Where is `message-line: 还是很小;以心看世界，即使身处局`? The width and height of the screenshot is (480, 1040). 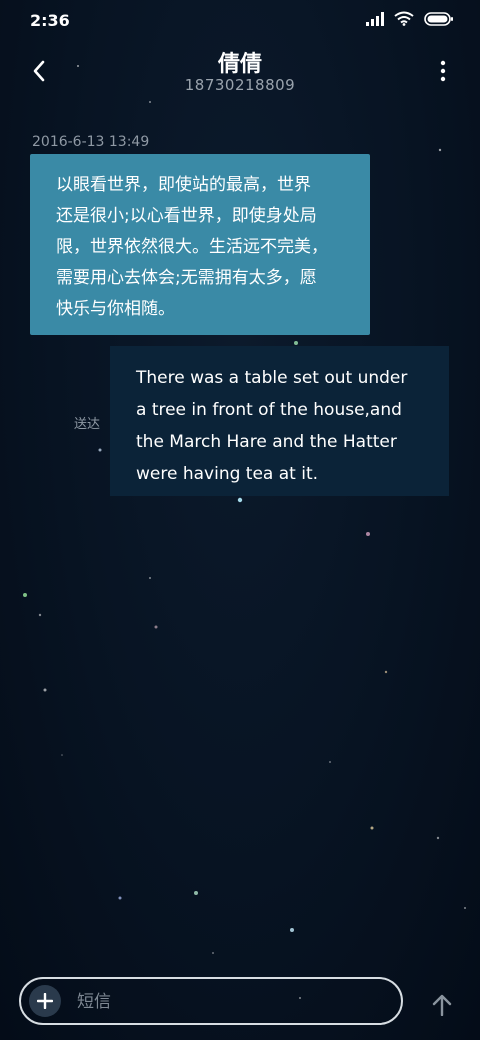
message-line: 还是很小;以心看世界，即使身处局 is located at coordinates (186, 216).